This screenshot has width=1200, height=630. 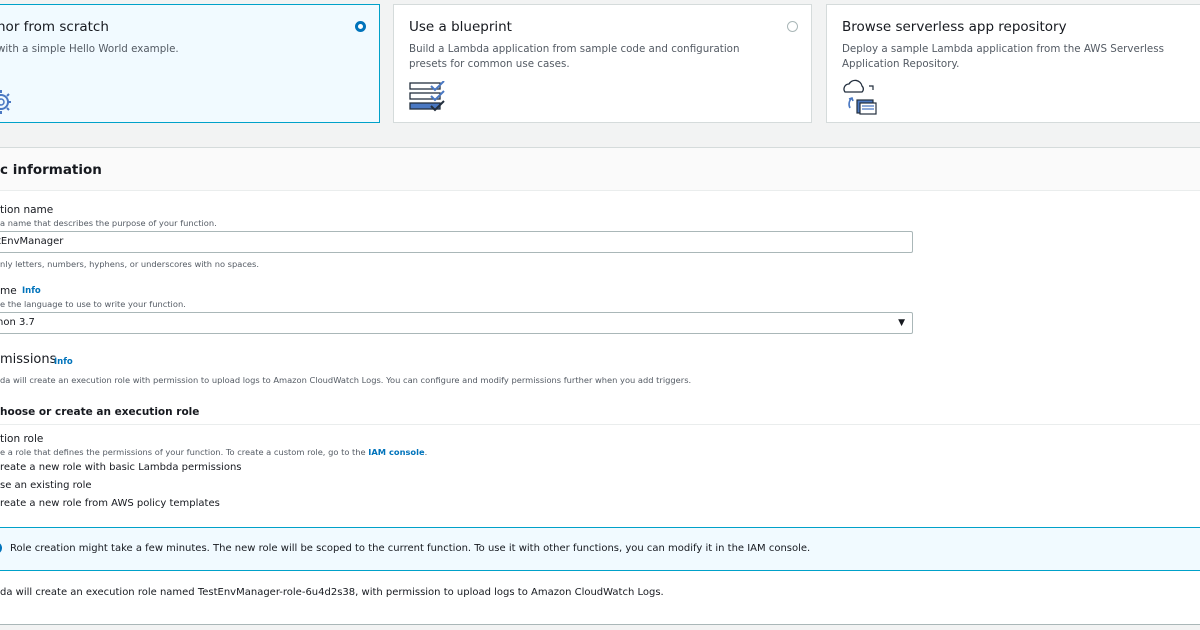 What do you see at coordinates (460, 27) in the screenshot?
I see `card-title: Use a blueprint` at bounding box center [460, 27].